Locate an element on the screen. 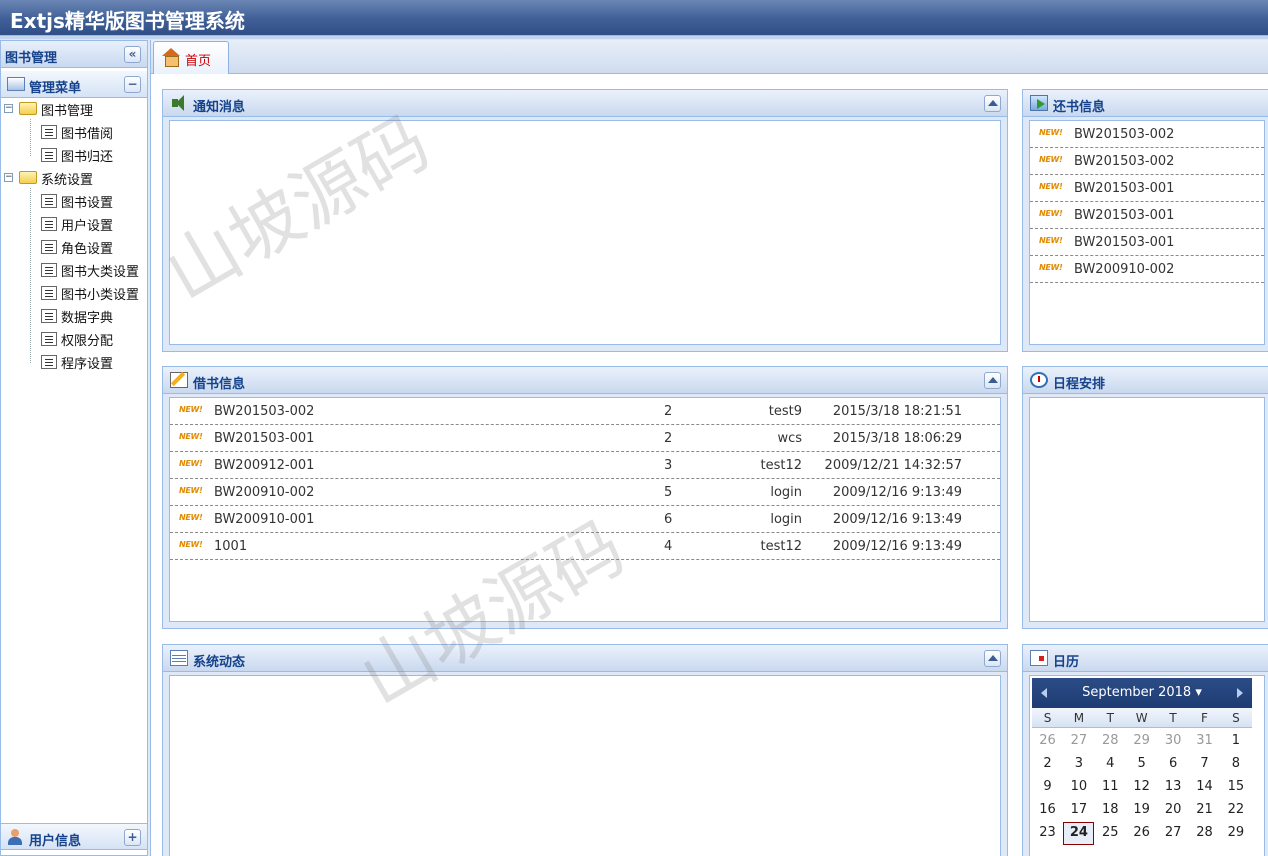  date-cell: 30 is located at coordinates (1173, 741).